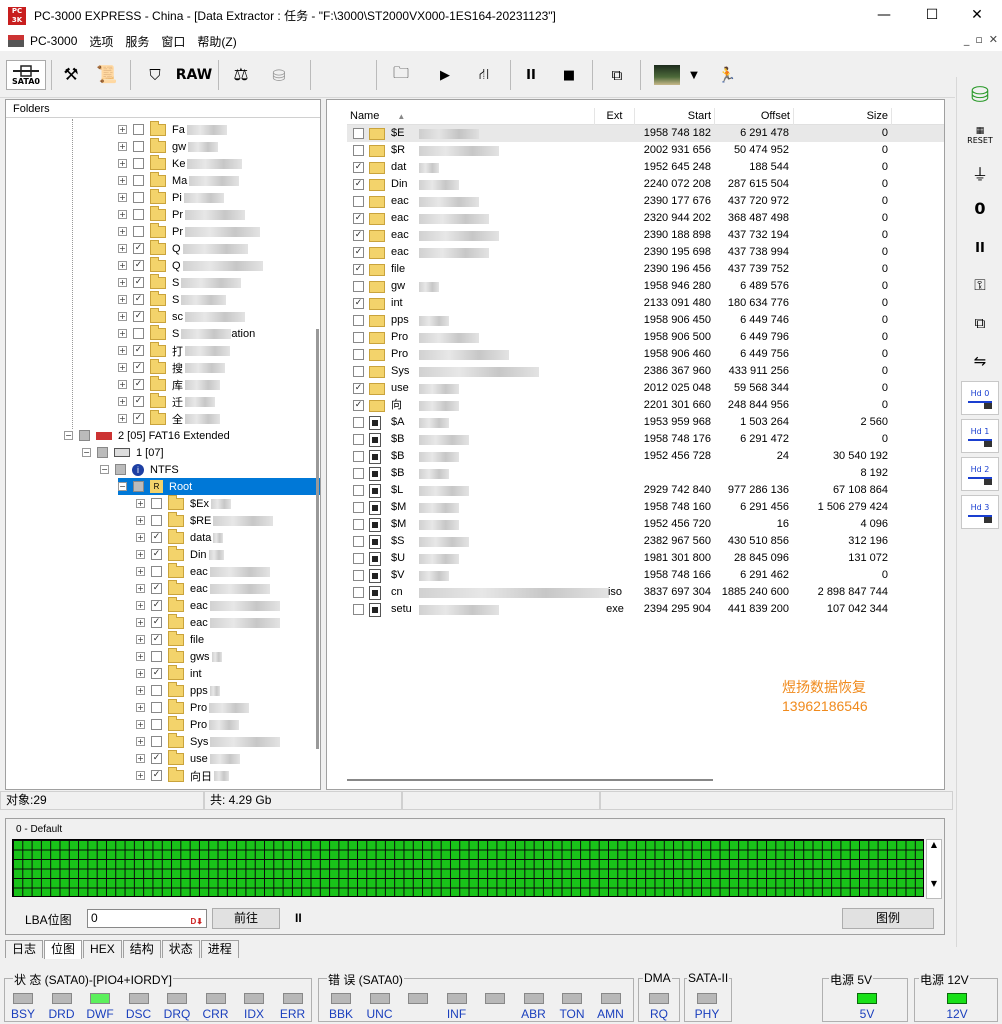 Image resolution: width=1002 pixels, height=1024 pixels. Describe the element at coordinates (104, 469) in the screenshot. I see `expand-icon: −` at that location.